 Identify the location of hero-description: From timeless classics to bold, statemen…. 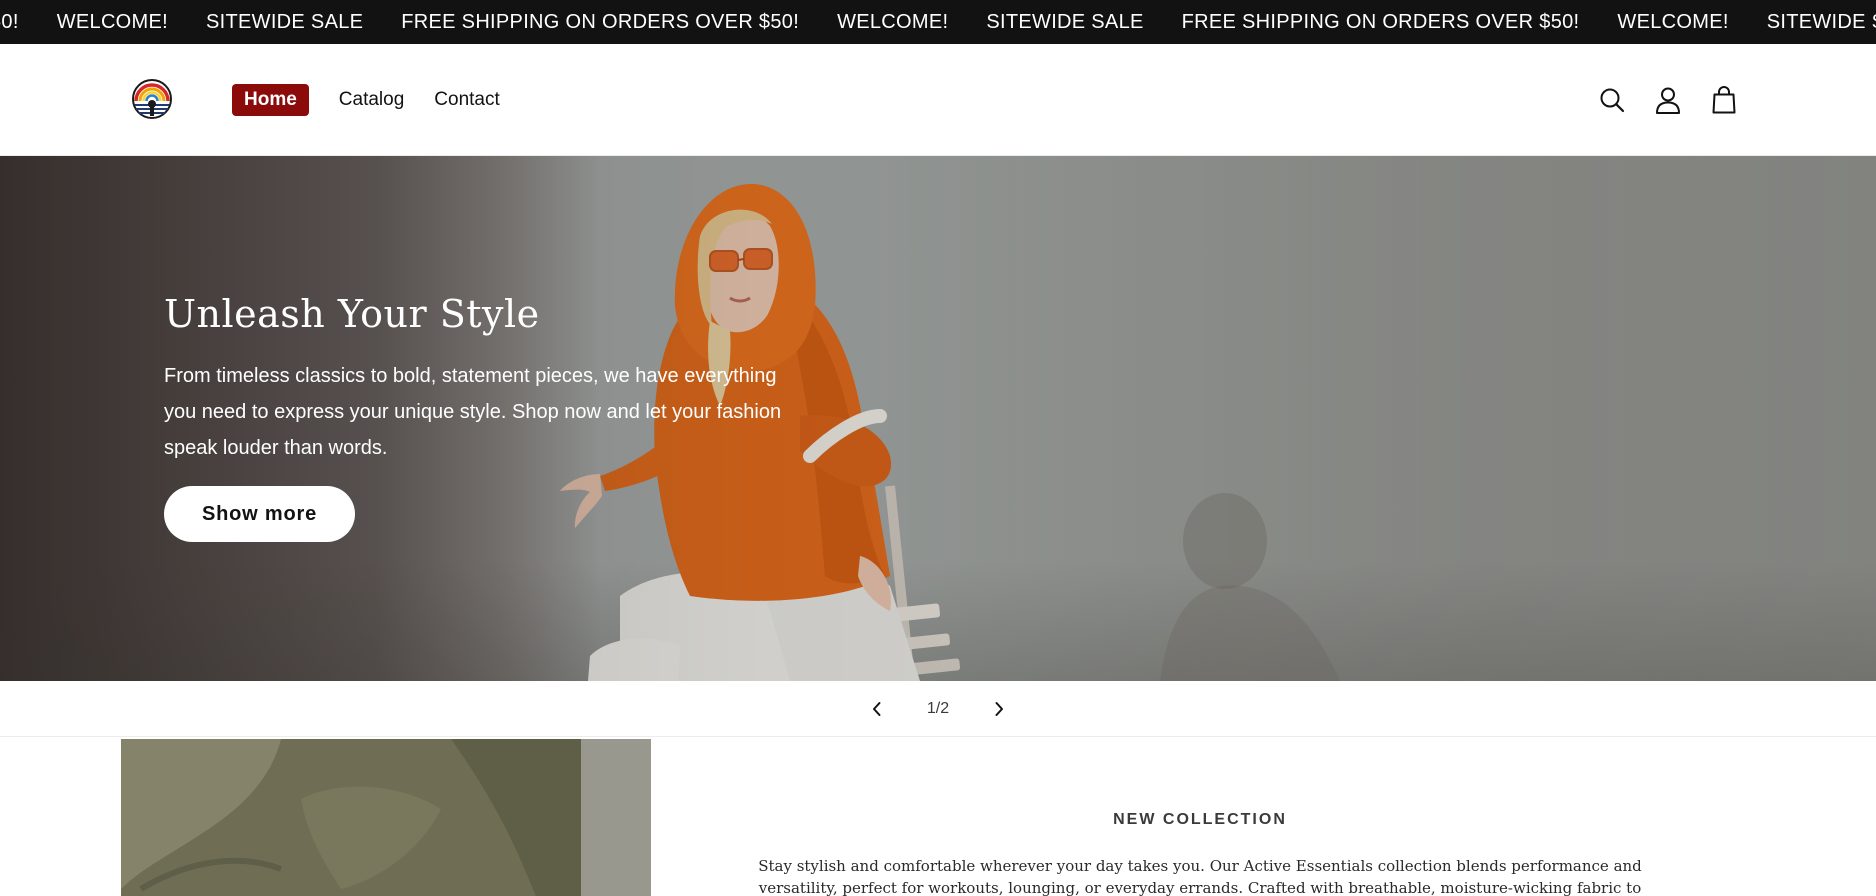
(473, 412).